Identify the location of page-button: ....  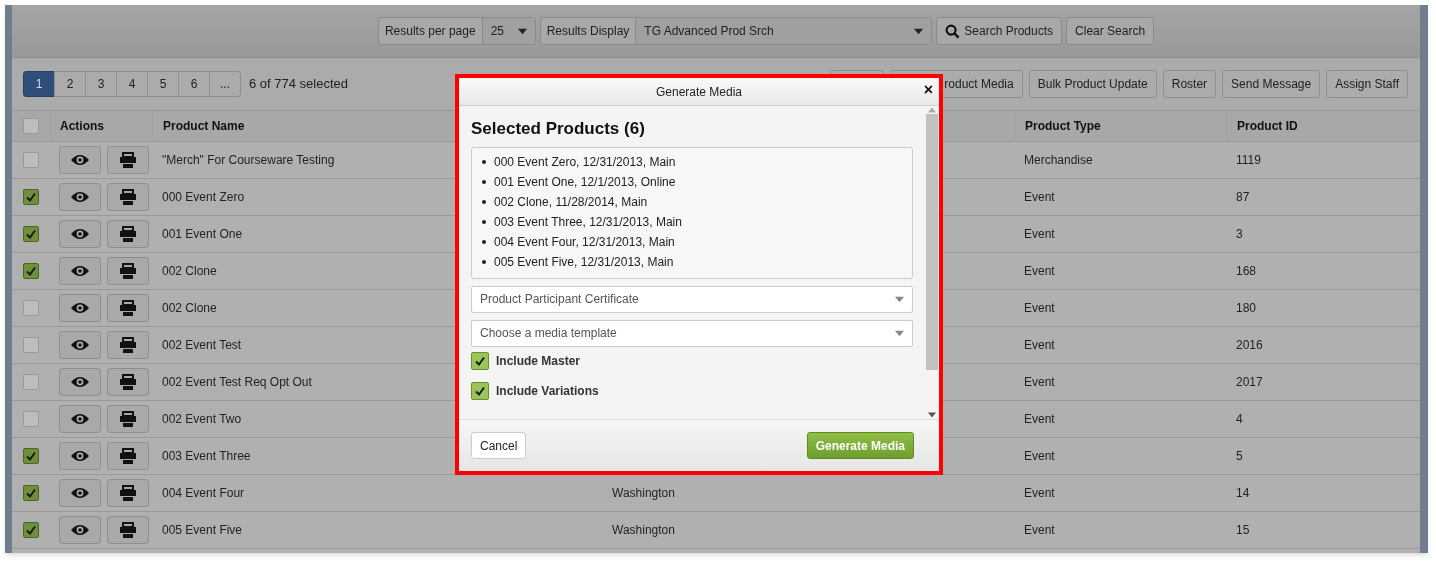
(225, 84).